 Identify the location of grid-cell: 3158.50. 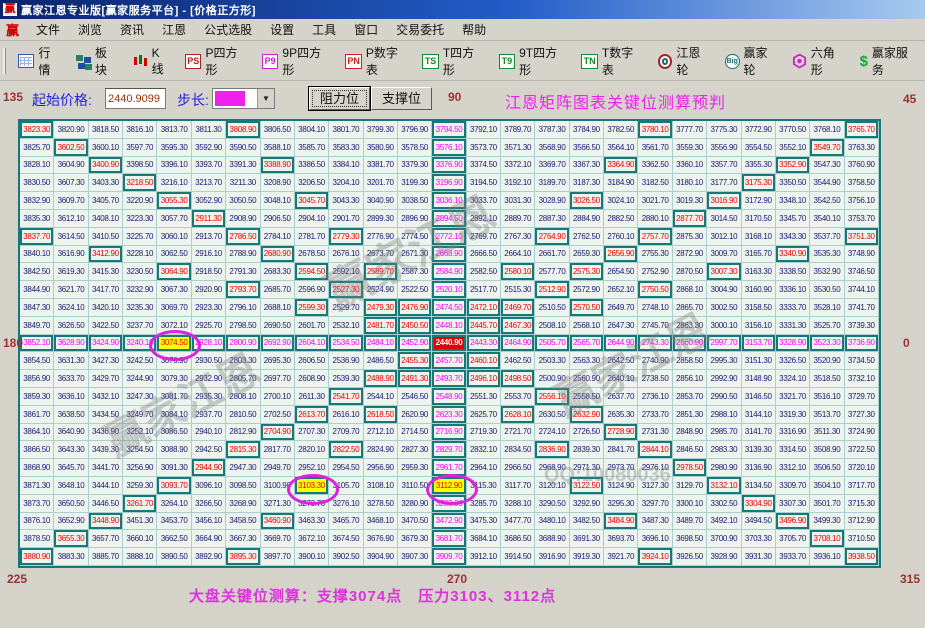
(758, 307).